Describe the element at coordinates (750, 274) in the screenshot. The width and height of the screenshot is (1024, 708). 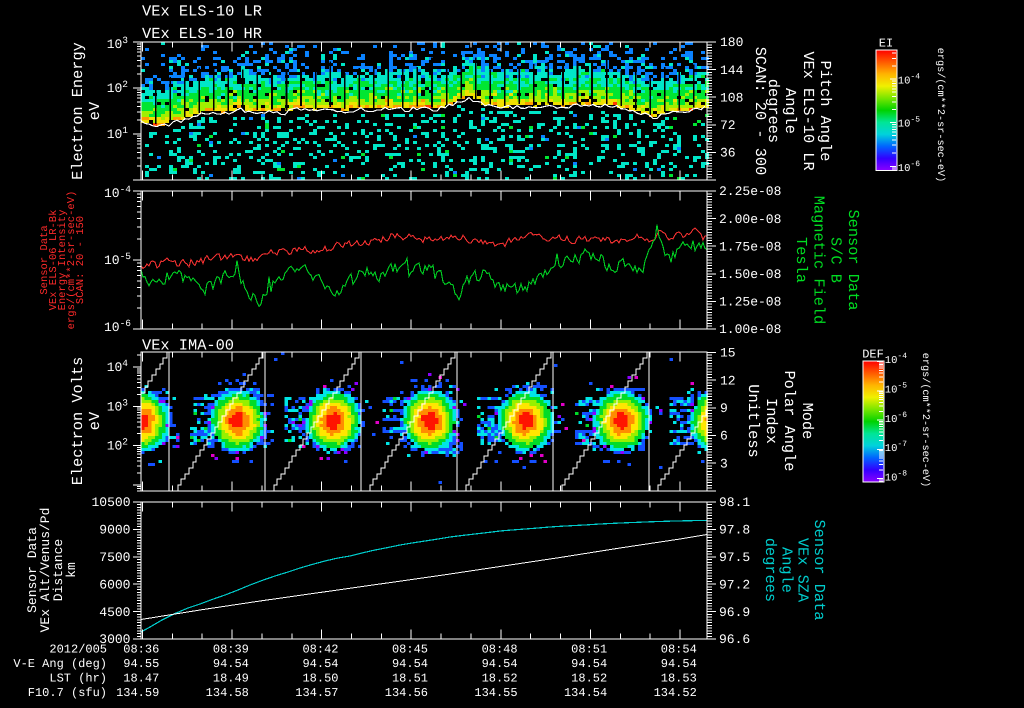
I see `svg-text: 1.50e-08` at that location.